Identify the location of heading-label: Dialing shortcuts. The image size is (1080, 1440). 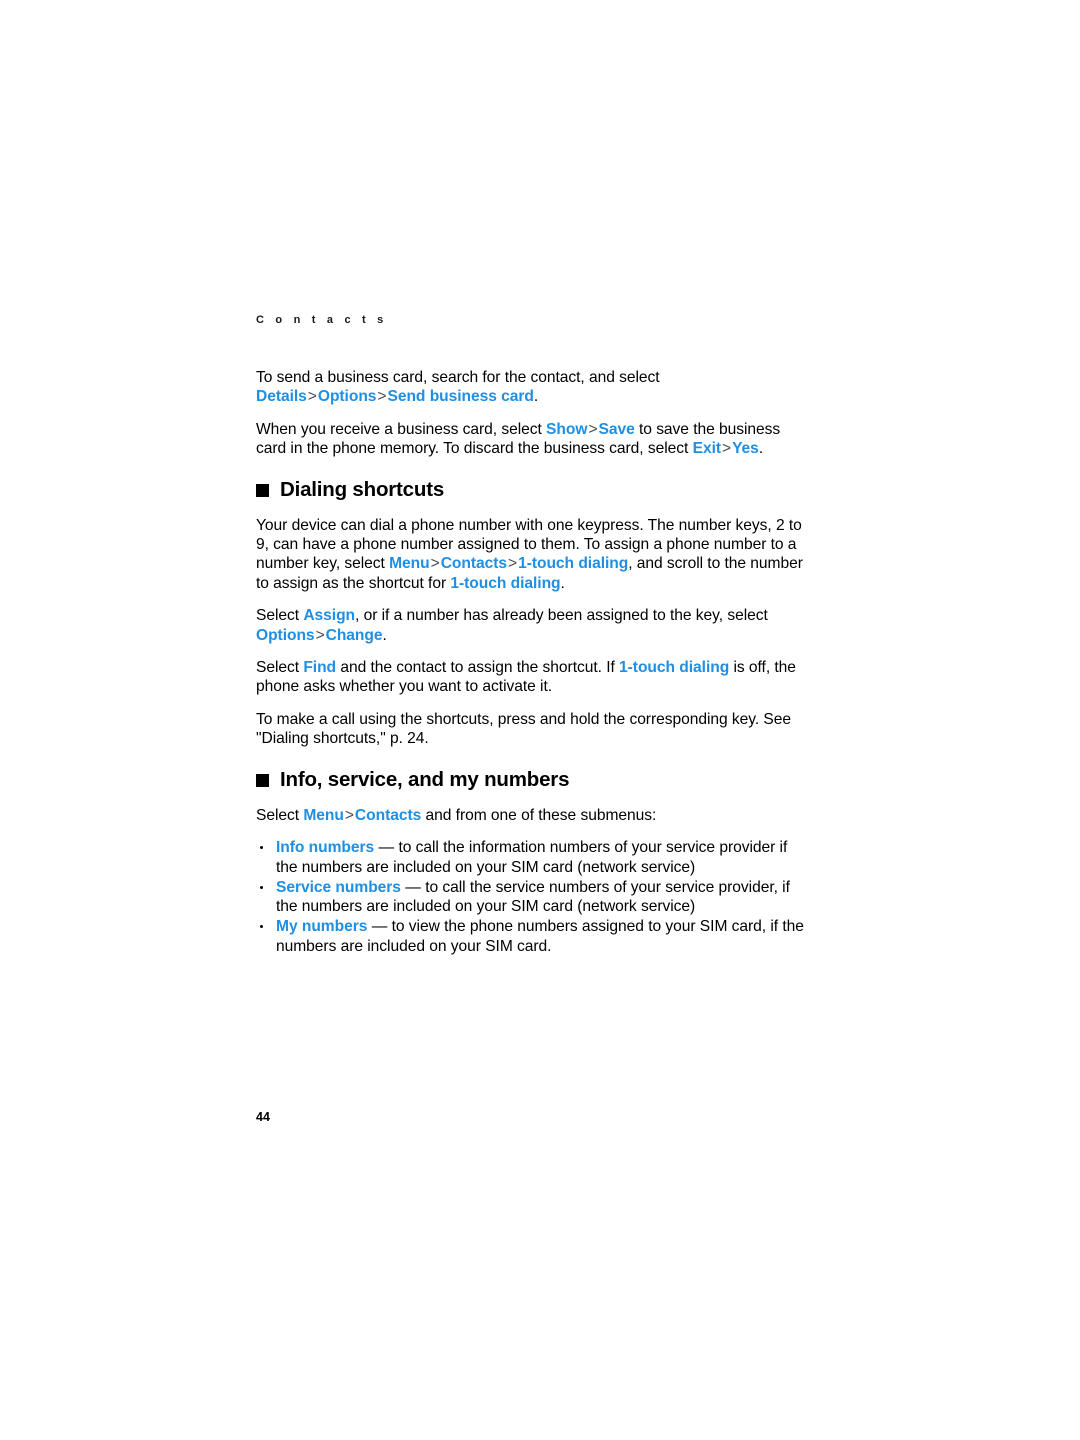
(362, 489).